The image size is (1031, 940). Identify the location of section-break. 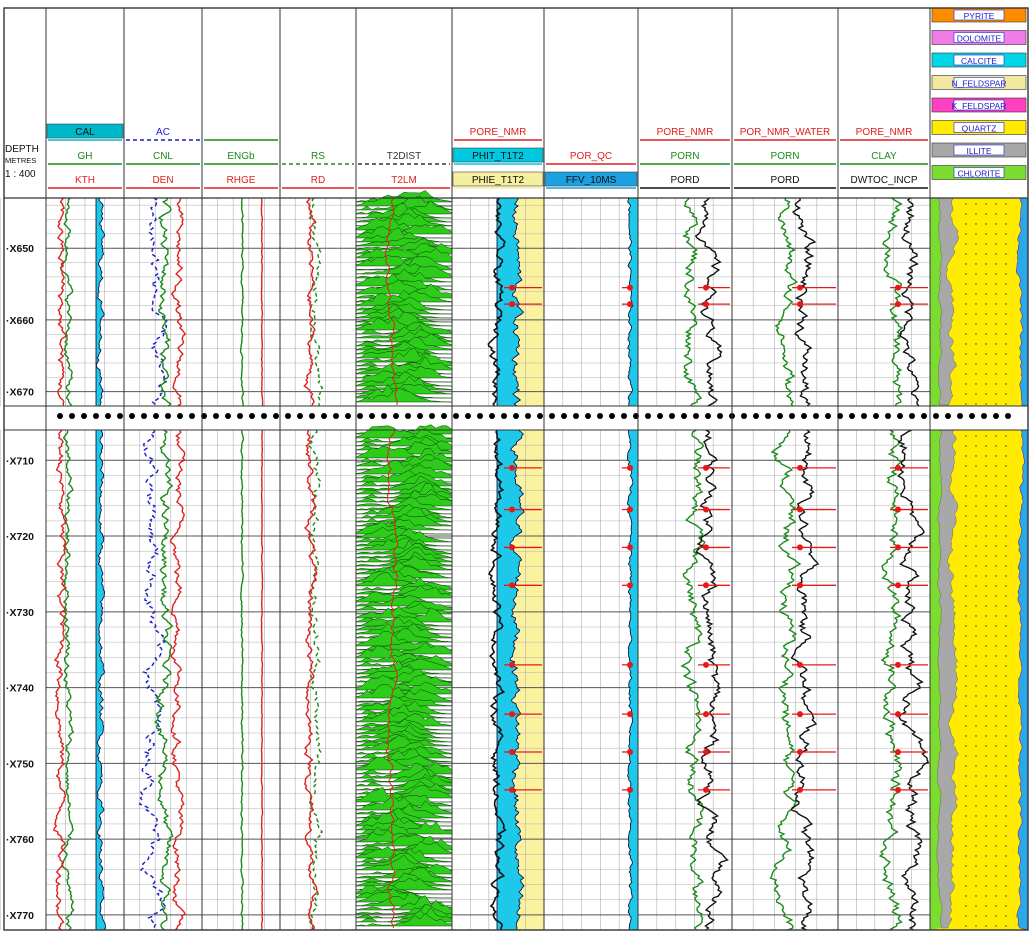
(534, 416).